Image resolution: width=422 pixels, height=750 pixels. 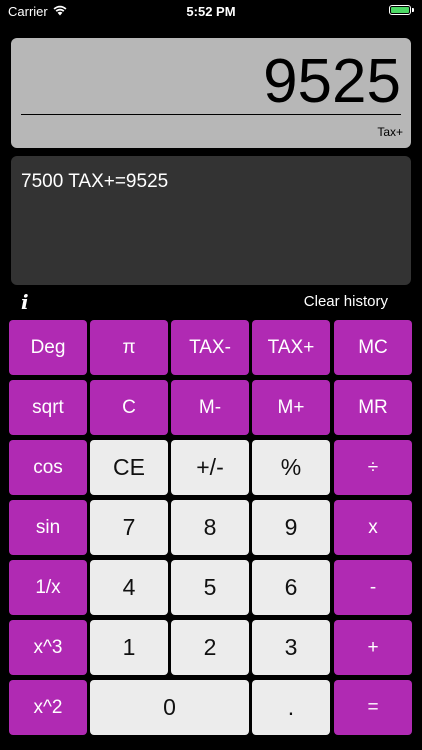 What do you see at coordinates (210, 347) in the screenshot?
I see `tax-minus-button: TAX-` at bounding box center [210, 347].